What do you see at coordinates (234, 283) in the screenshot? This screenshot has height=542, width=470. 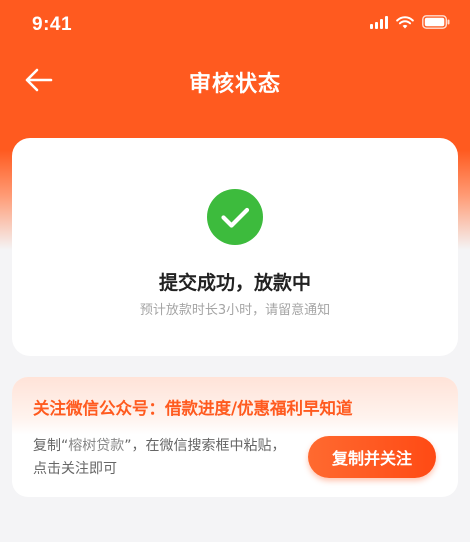 I see `status-title: 提交成功，放款中` at bounding box center [234, 283].